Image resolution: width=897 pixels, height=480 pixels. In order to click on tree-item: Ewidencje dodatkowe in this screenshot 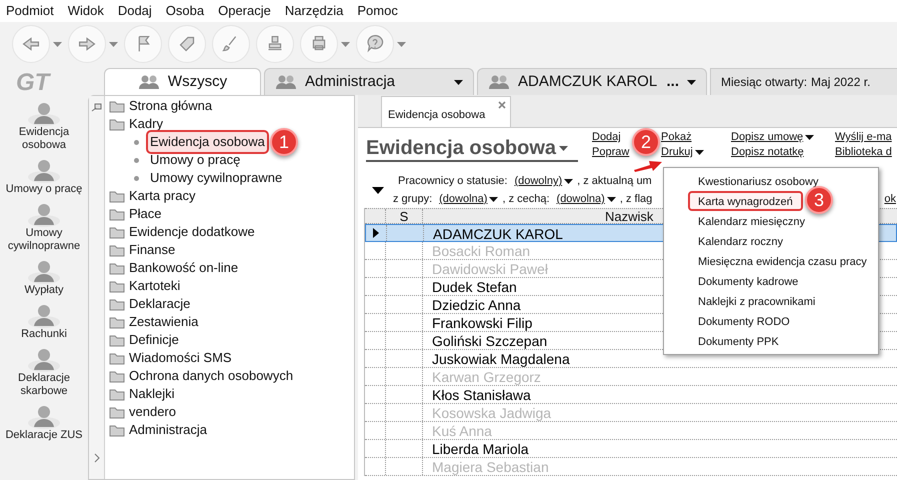, I will do `click(182, 232)`.